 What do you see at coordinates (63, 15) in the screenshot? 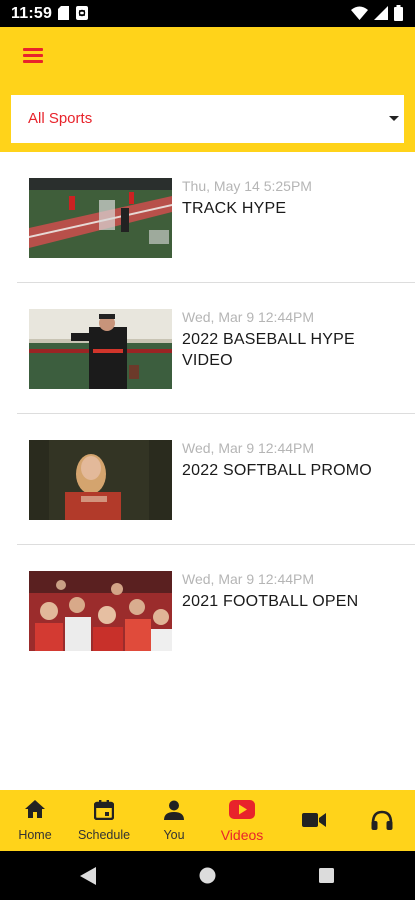
I see `sd-card-icon` at bounding box center [63, 15].